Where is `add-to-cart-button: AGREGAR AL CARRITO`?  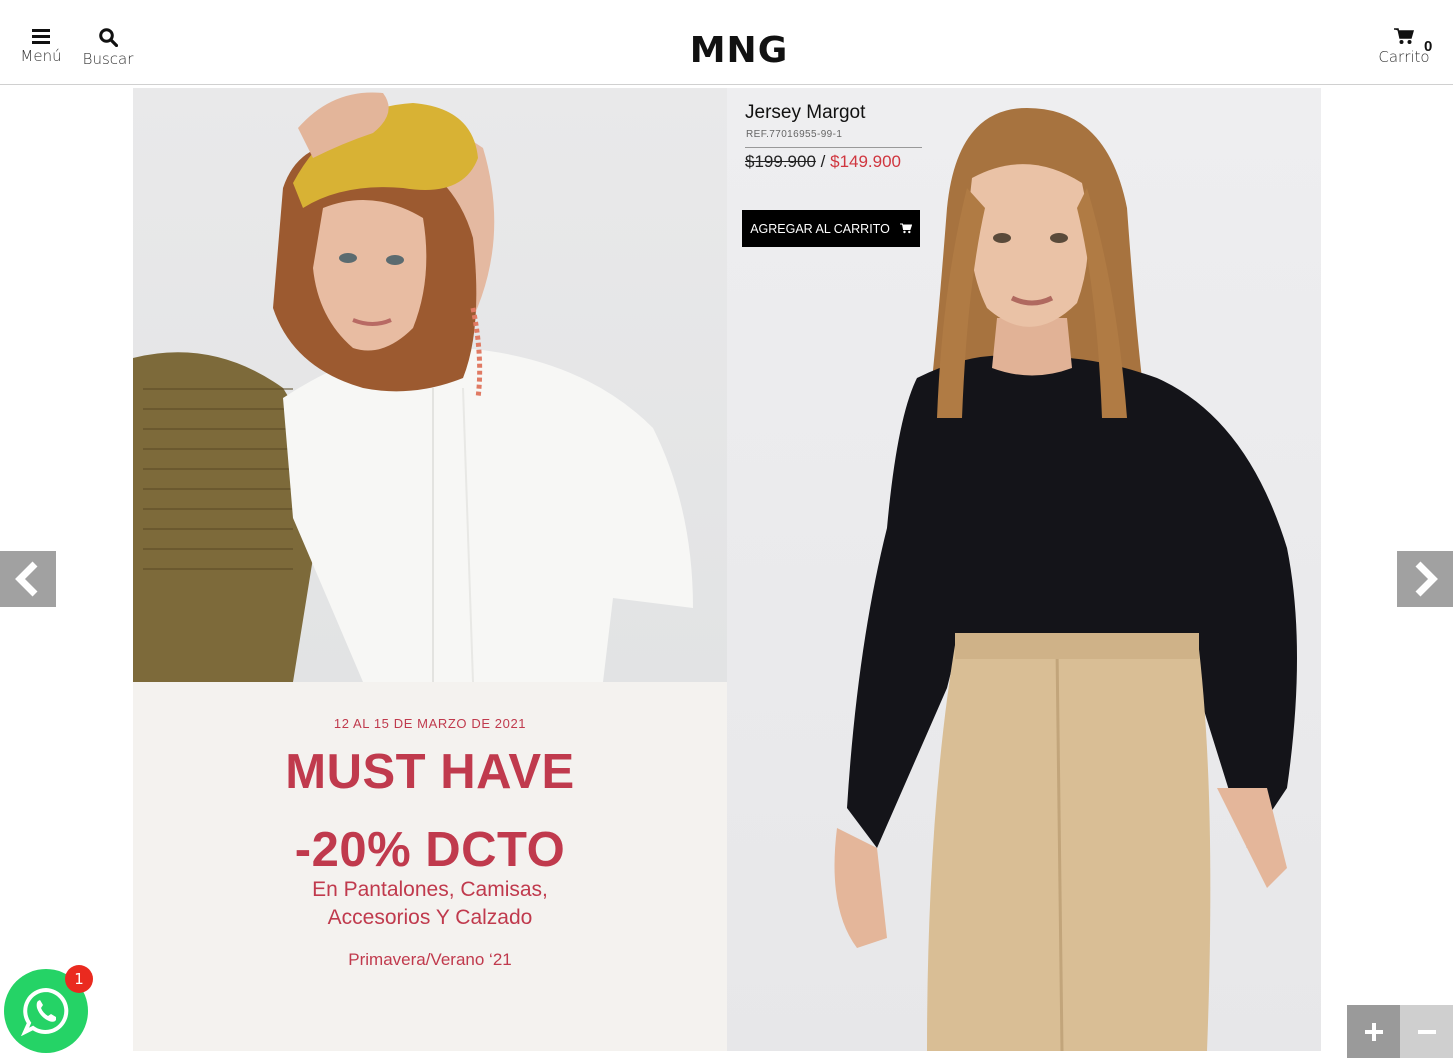
add-to-cart-button: AGREGAR AL CARRITO is located at coordinates (831, 228).